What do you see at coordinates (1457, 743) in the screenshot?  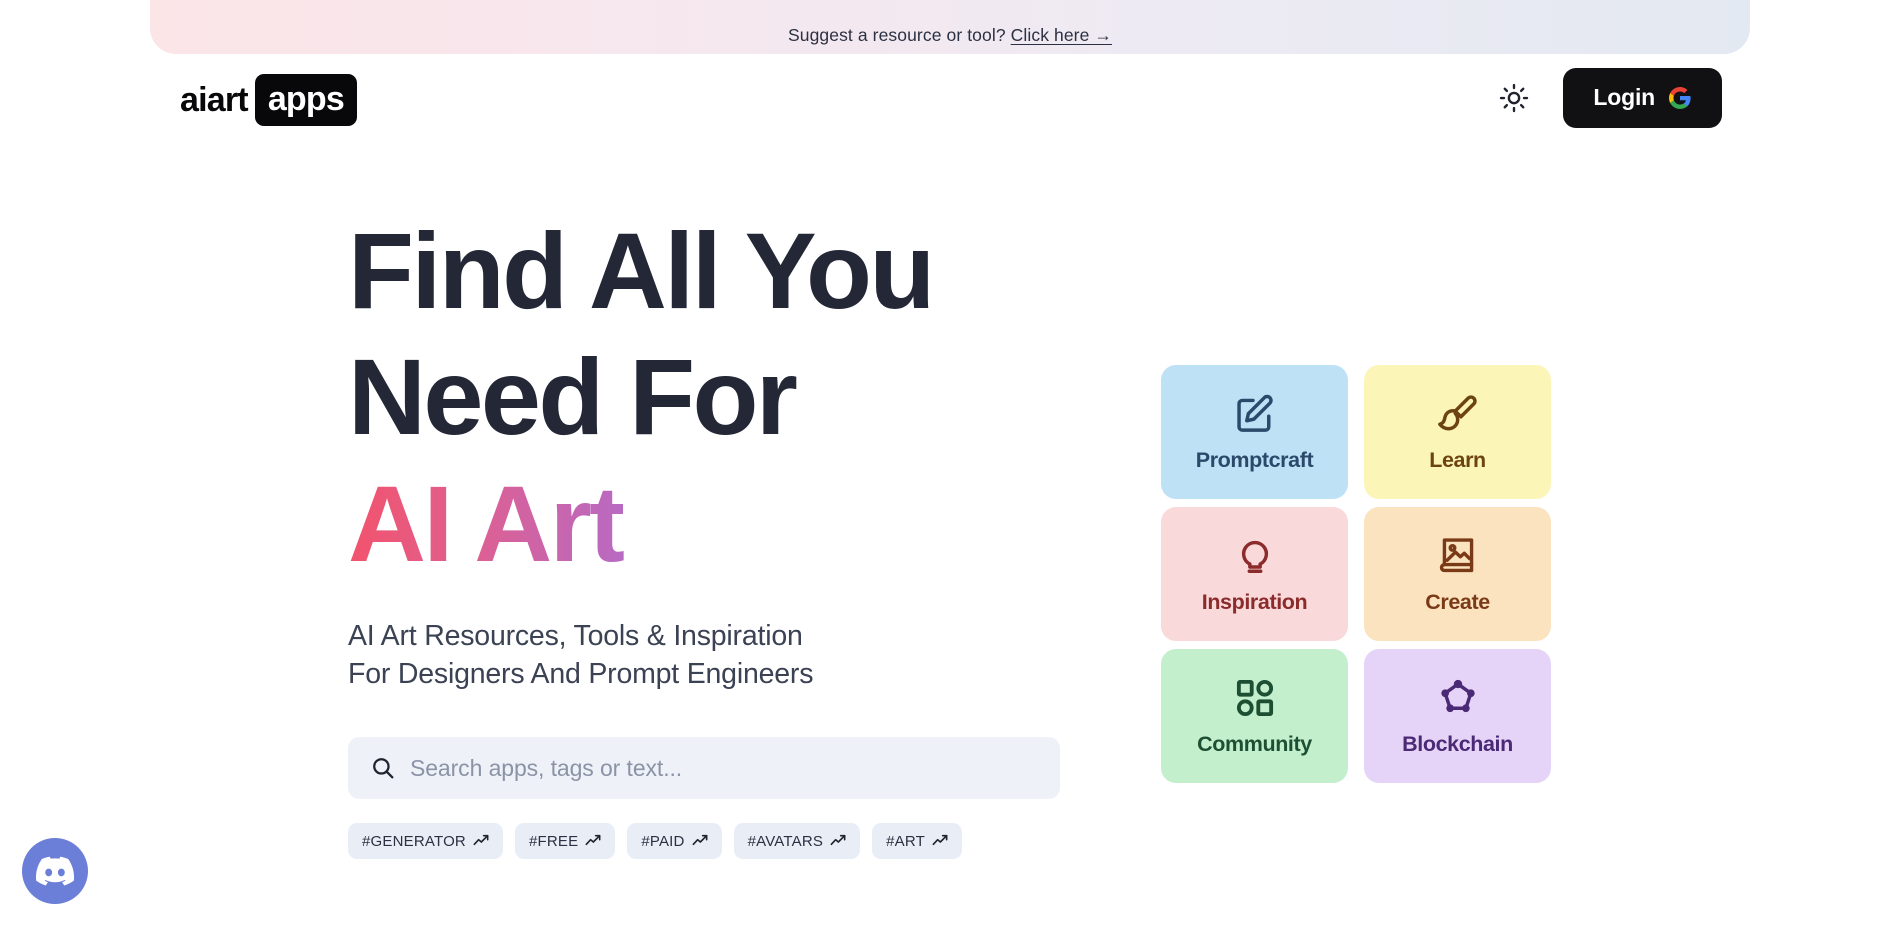 I see `tile-label: Blockchain` at bounding box center [1457, 743].